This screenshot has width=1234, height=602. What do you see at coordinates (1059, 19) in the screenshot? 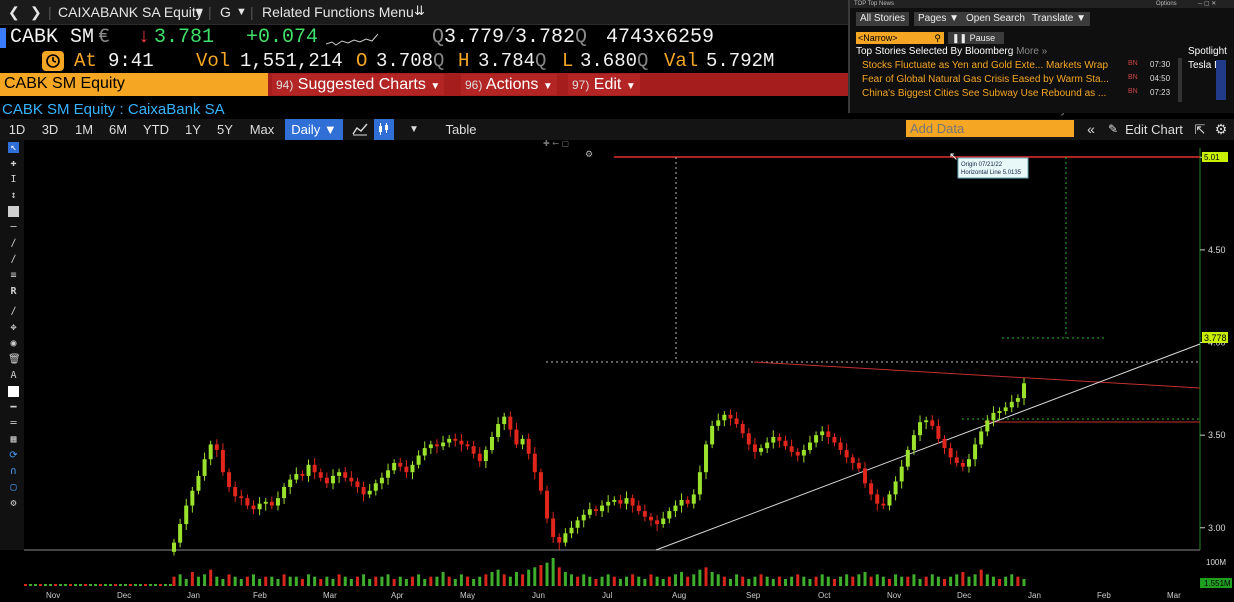
I see `tab-translate: Translate ▼` at bounding box center [1059, 19].